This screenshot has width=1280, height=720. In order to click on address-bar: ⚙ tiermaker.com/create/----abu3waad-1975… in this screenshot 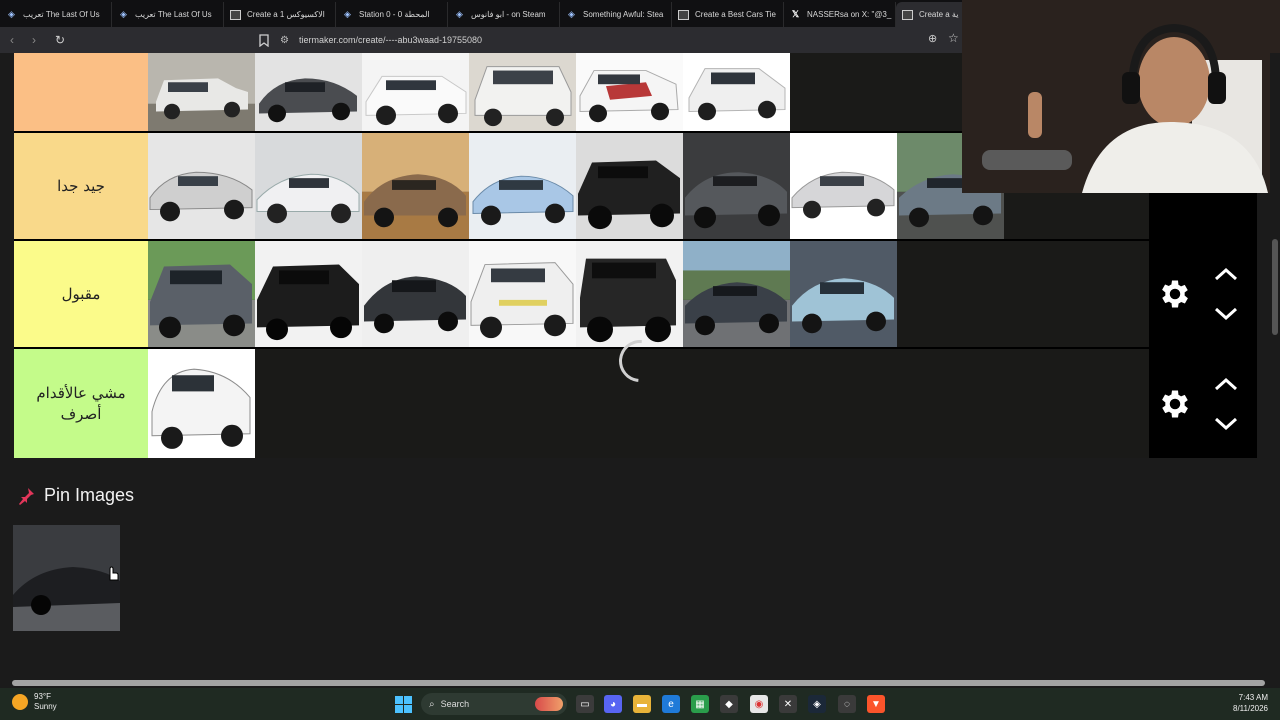, I will do `click(620, 40)`.